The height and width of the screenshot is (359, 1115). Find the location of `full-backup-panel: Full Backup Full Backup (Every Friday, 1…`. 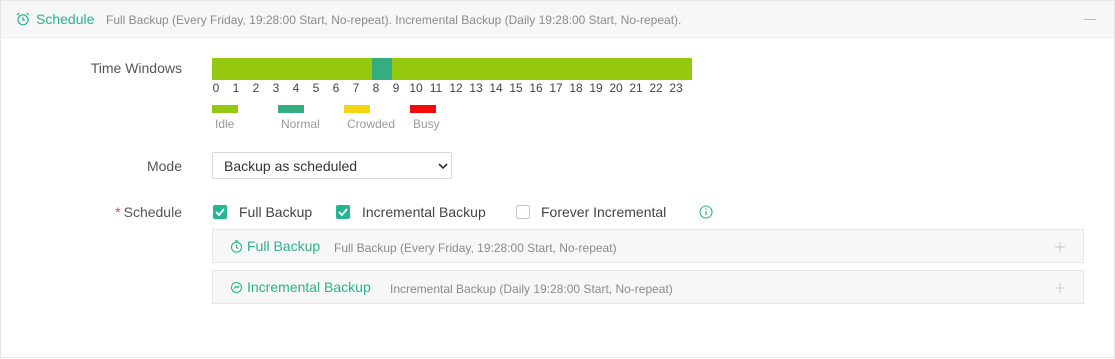

full-backup-panel: Full Backup Full Backup (Every Friday, 1… is located at coordinates (648, 246).